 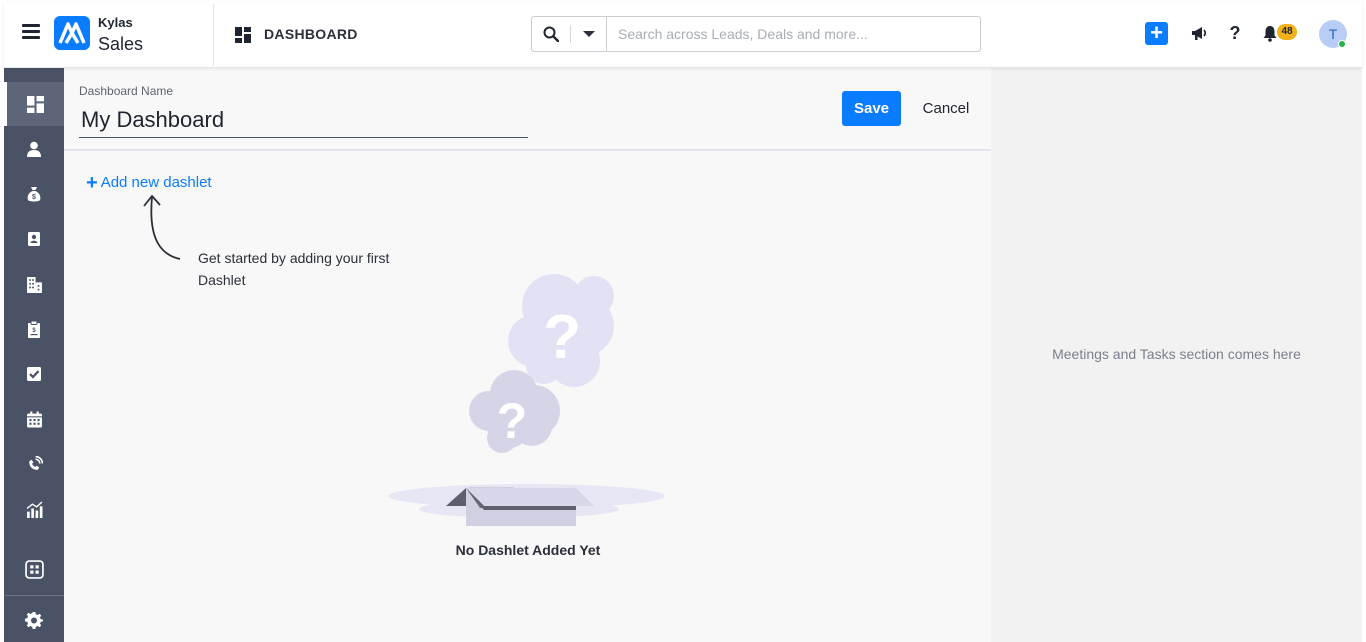 What do you see at coordinates (1199, 33) in the screenshot?
I see `announcement-megaphone-icon` at bounding box center [1199, 33].